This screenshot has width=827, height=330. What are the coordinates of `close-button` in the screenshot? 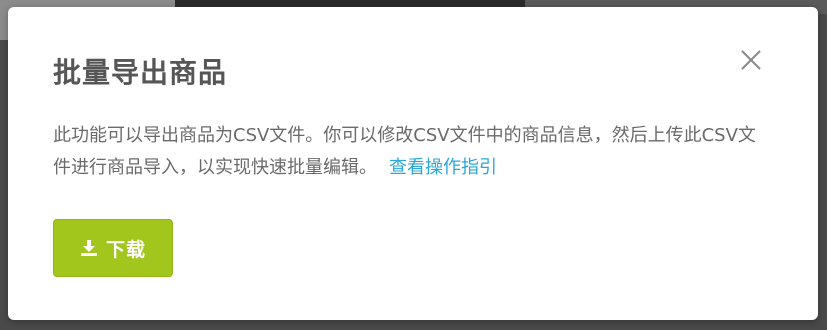 It's located at (751, 60).